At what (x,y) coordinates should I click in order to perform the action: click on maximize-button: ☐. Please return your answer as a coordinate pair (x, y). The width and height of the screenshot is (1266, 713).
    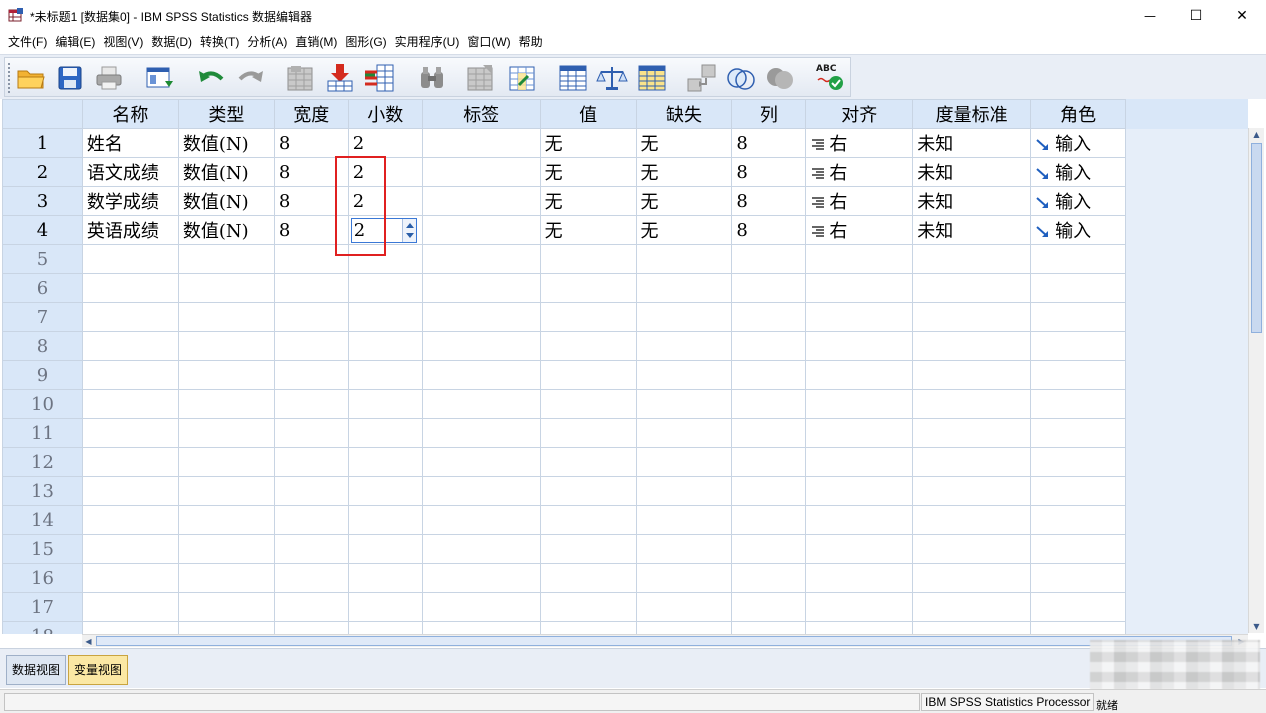
    Looking at the image, I should click on (1196, 15).